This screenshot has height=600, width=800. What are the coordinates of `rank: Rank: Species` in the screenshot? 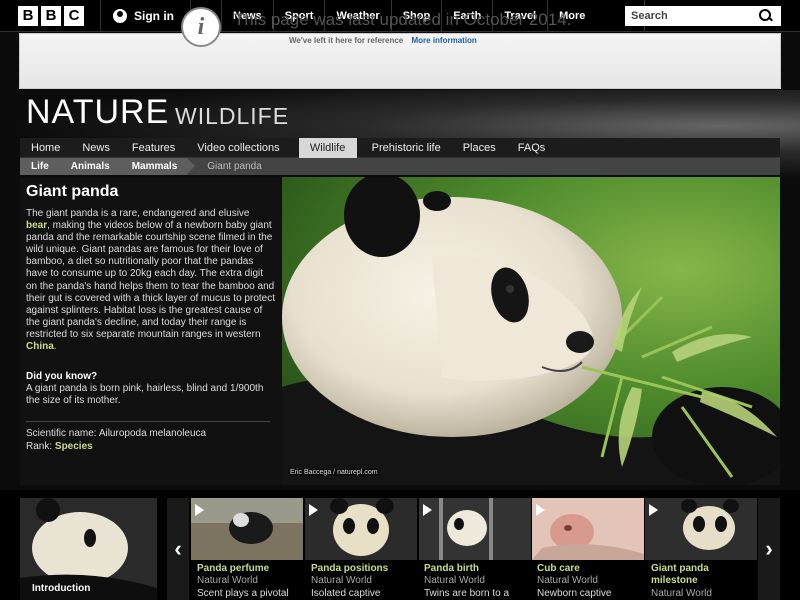 It's located at (59, 446).